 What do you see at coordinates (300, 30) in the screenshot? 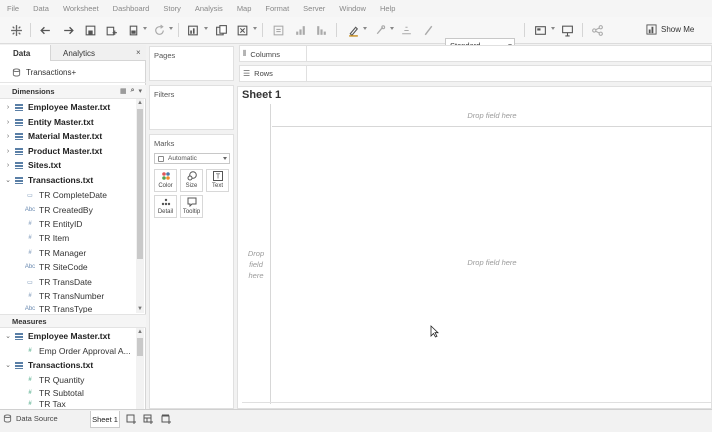
I see `sort-ascending-icon` at bounding box center [300, 30].